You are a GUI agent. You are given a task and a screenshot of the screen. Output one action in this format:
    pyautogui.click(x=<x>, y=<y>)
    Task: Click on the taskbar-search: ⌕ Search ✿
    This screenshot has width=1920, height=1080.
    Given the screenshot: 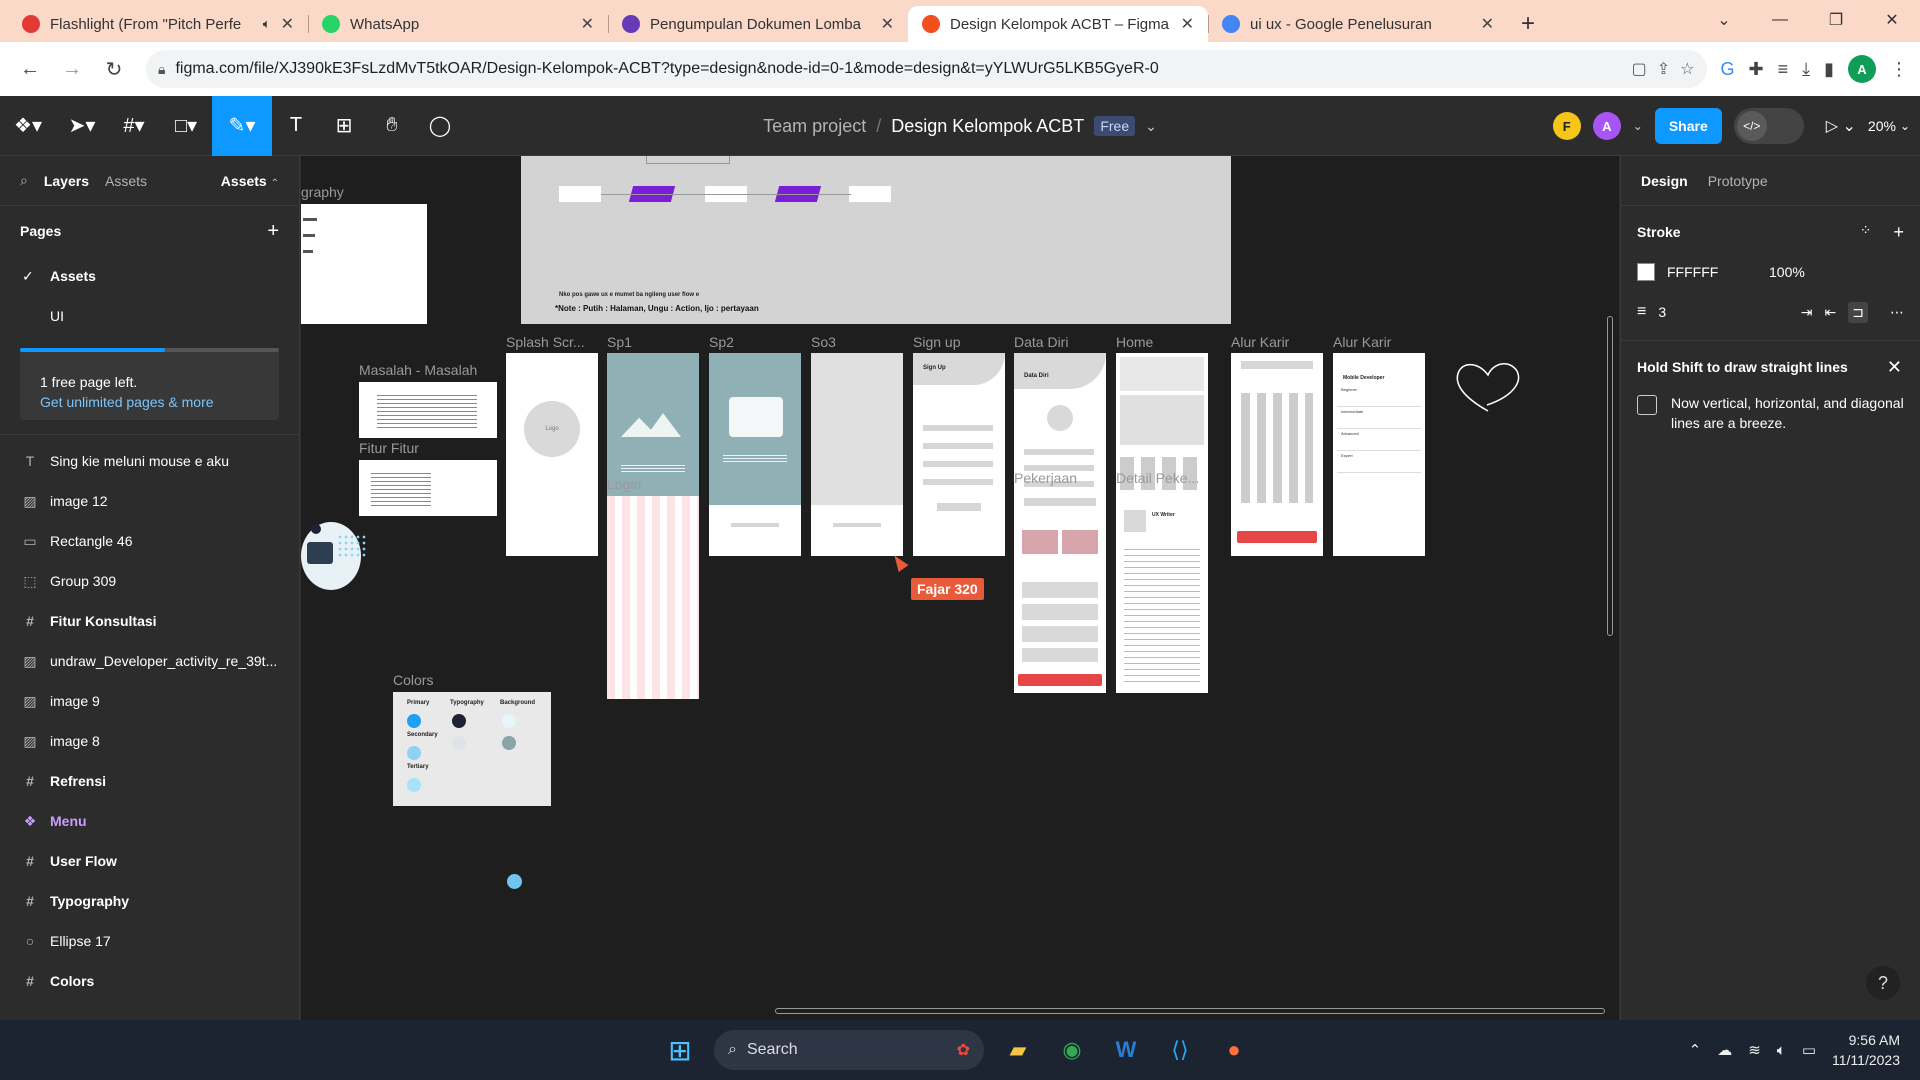 What is the action you would take?
    pyautogui.click(x=849, y=1050)
    